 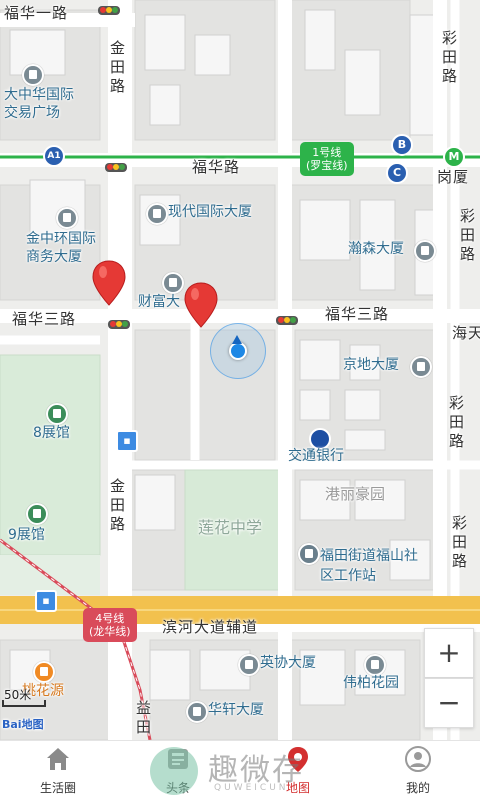 I want to click on poi-jiaotong: 交通银行, so click(x=316, y=456).